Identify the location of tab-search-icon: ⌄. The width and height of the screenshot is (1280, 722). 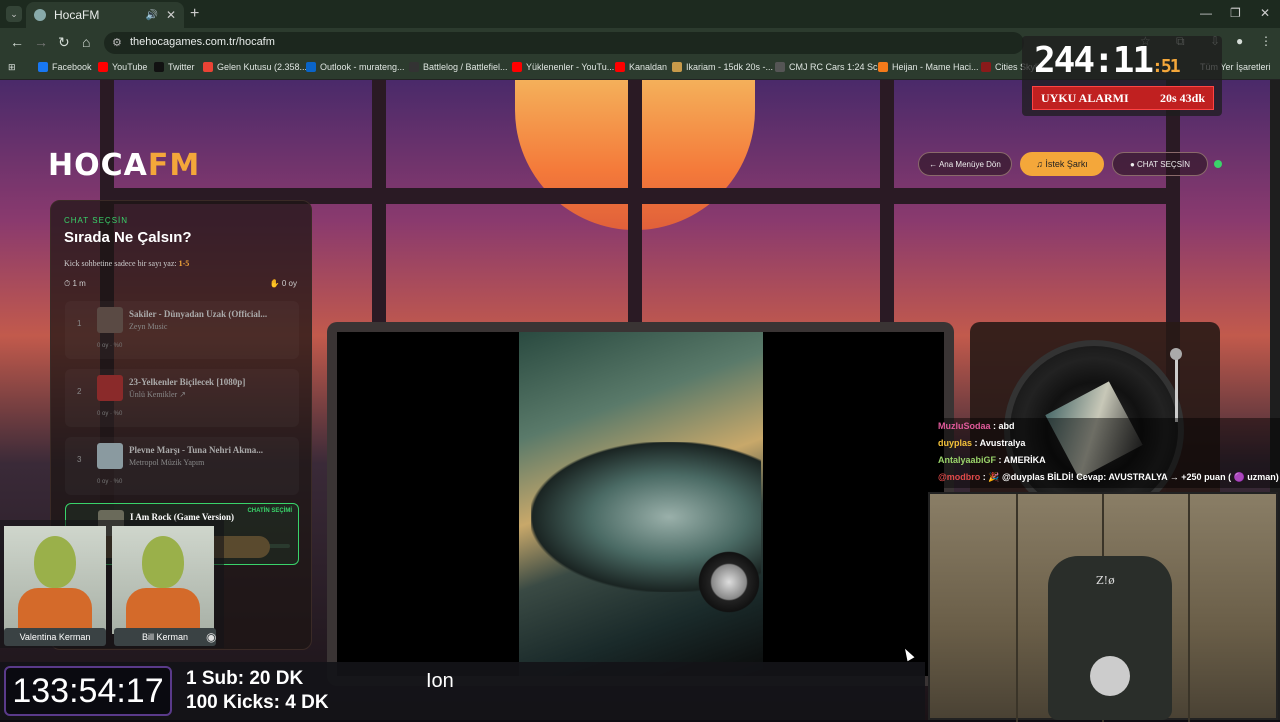
(14, 14).